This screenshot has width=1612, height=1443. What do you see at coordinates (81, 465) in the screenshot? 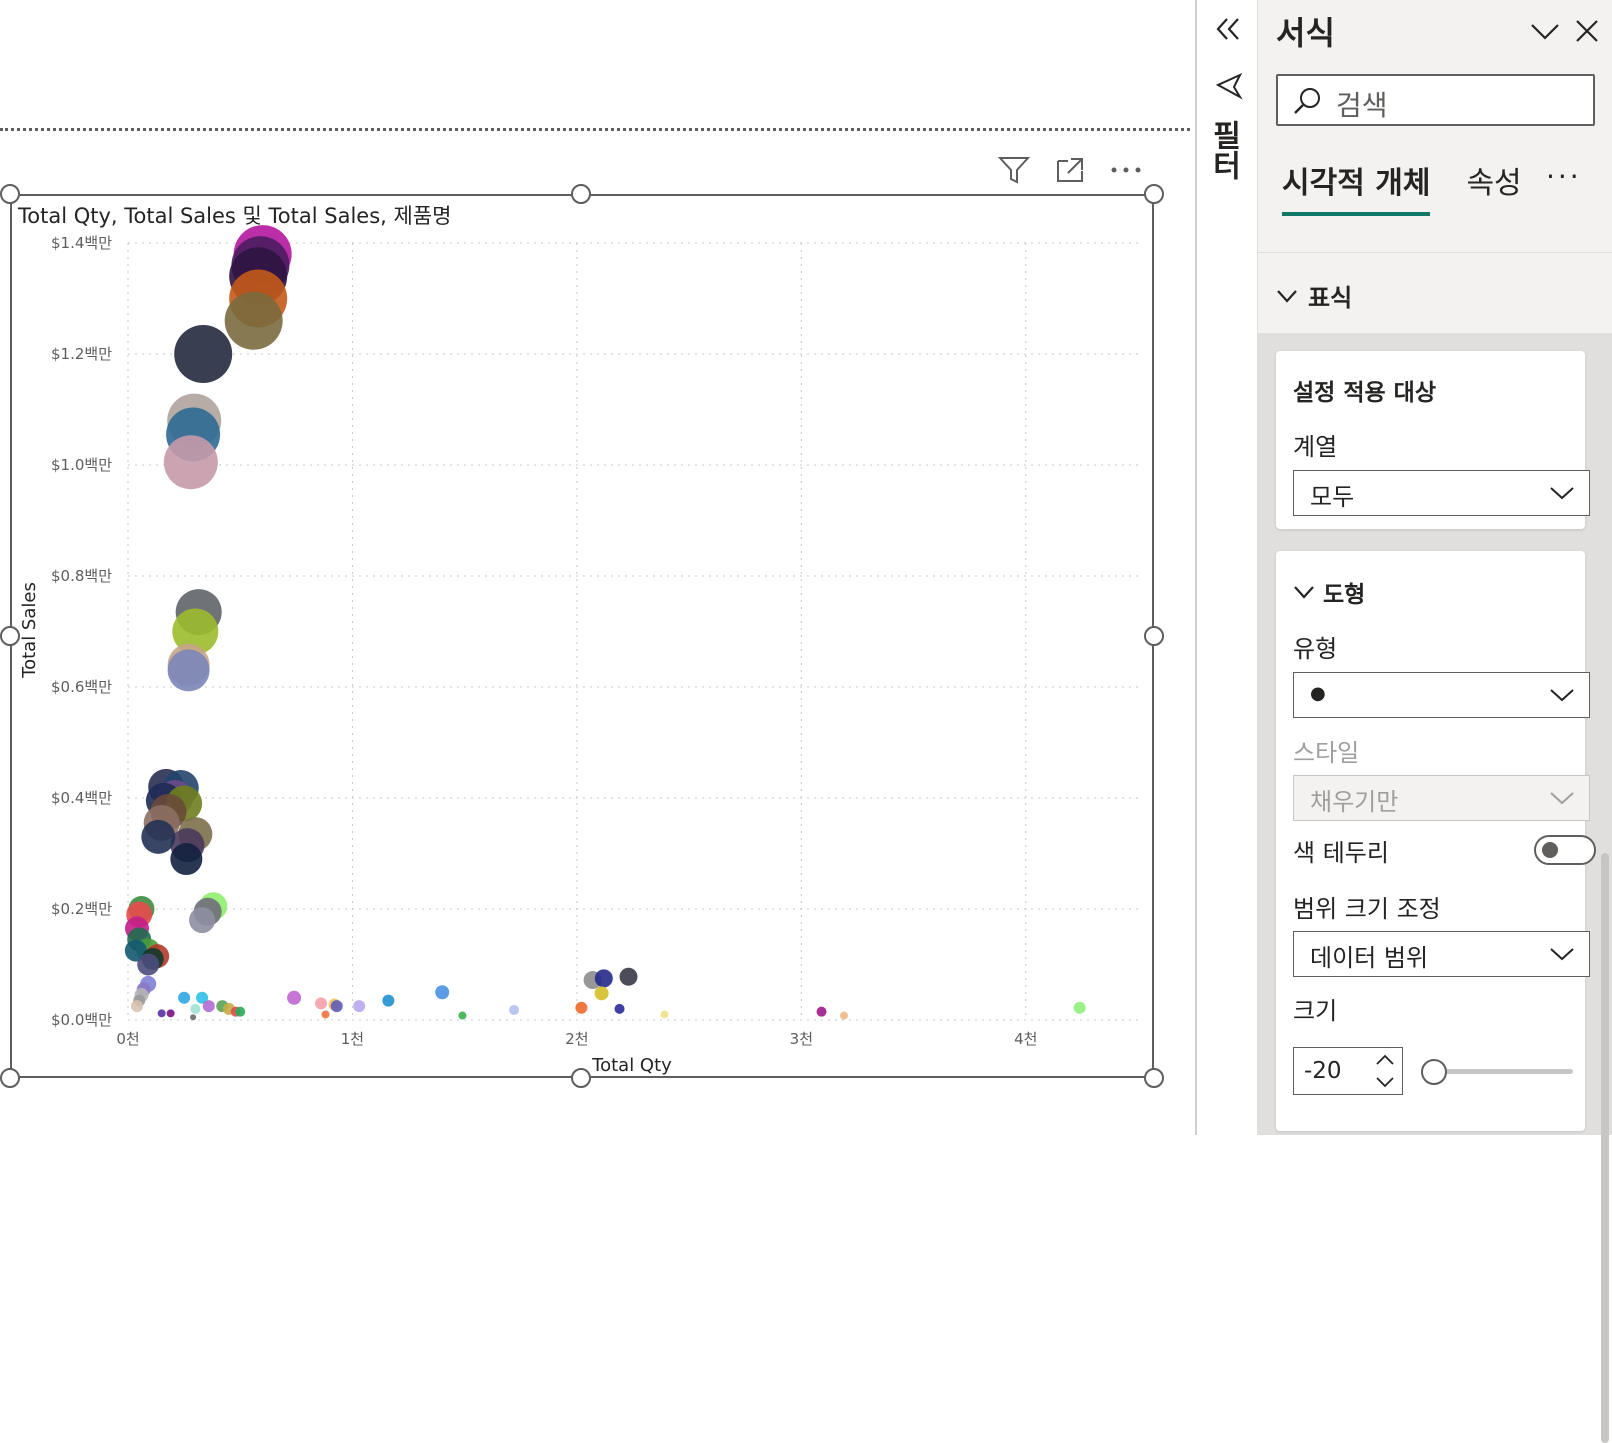
I see `y-tick-label: $1.0백만` at bounding box center [81, 465].